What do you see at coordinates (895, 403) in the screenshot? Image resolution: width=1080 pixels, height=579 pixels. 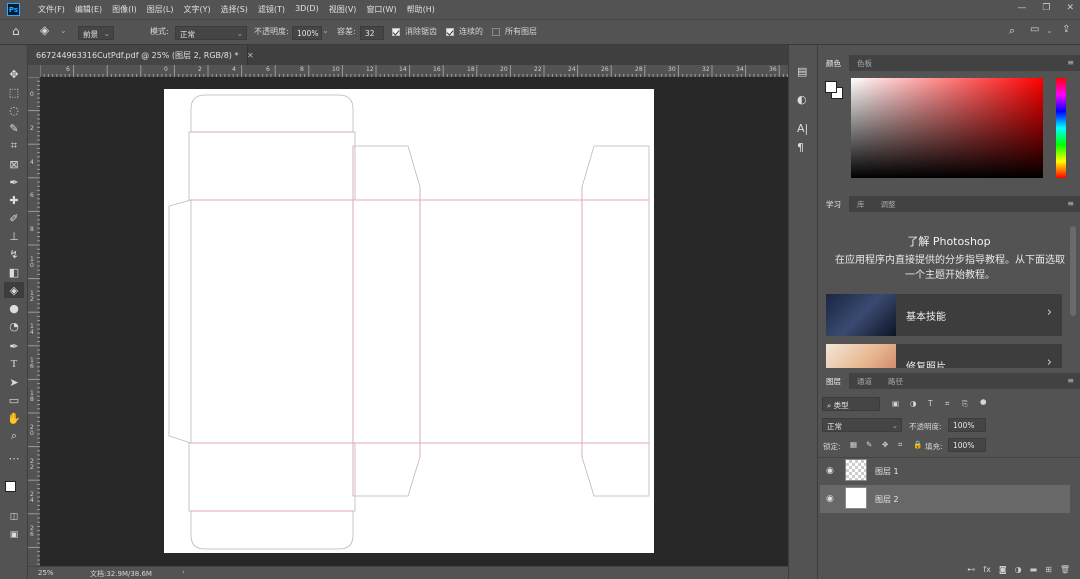 I see `pixel-filter-icon: ▣` at bounding box center [895, 403].